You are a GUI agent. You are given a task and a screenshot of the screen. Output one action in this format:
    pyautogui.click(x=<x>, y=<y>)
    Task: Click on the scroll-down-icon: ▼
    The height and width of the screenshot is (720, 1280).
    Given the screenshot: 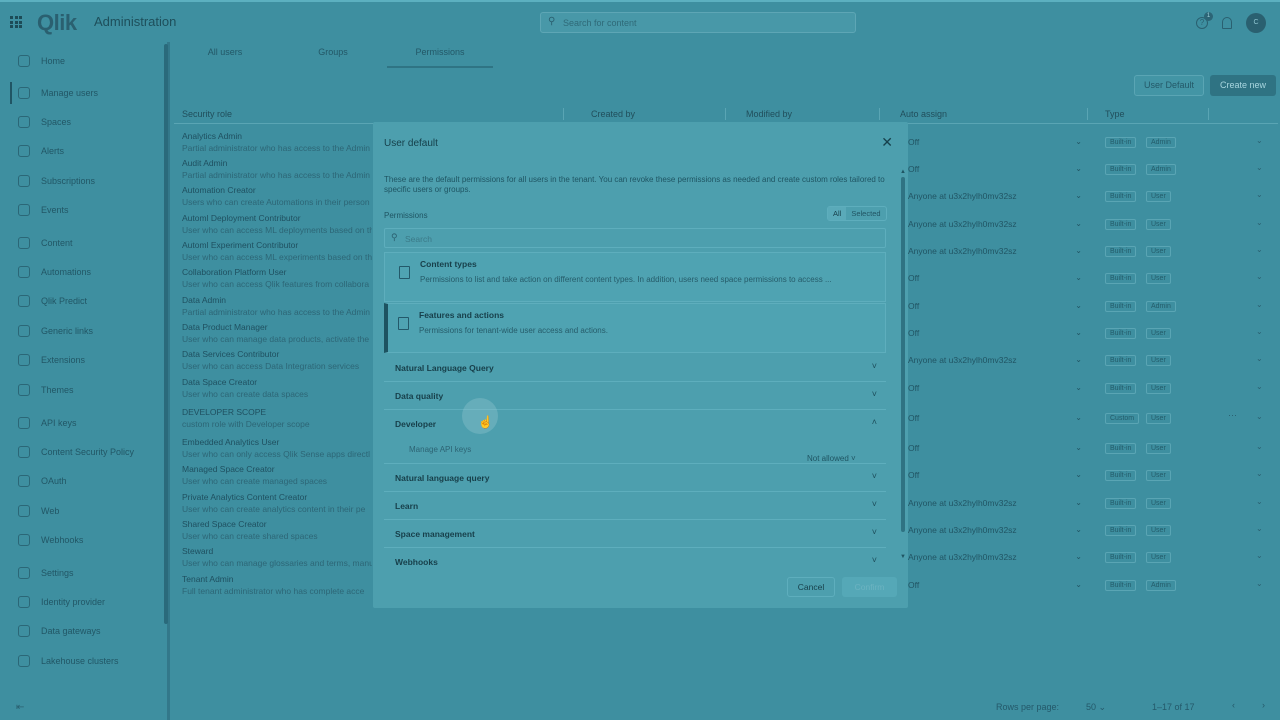 What is the action you would take?
    pyautogui.click(x=903, y=557)
    